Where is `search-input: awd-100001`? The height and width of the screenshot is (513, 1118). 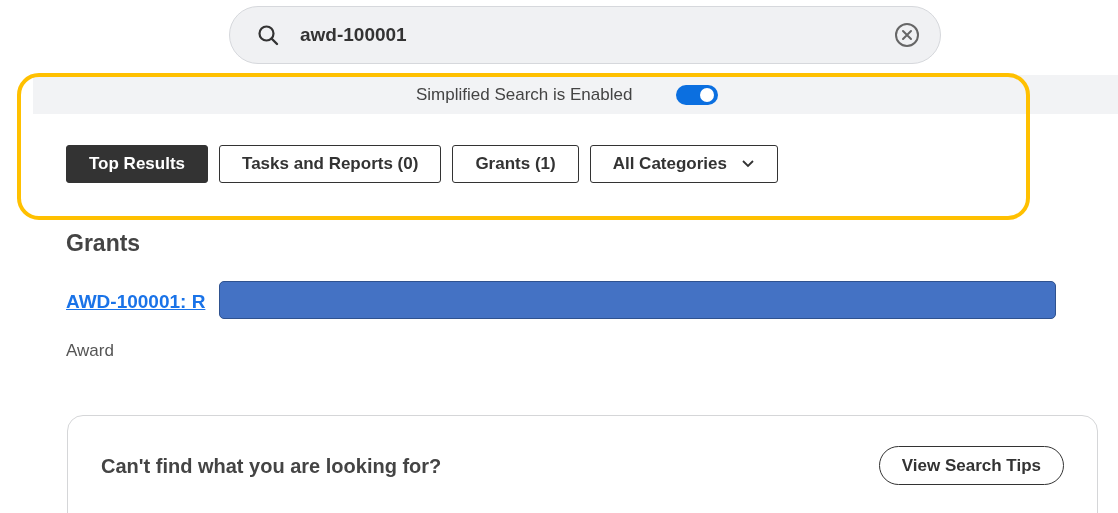
search-input: awd-100001 is located at coordinates (587, 35).